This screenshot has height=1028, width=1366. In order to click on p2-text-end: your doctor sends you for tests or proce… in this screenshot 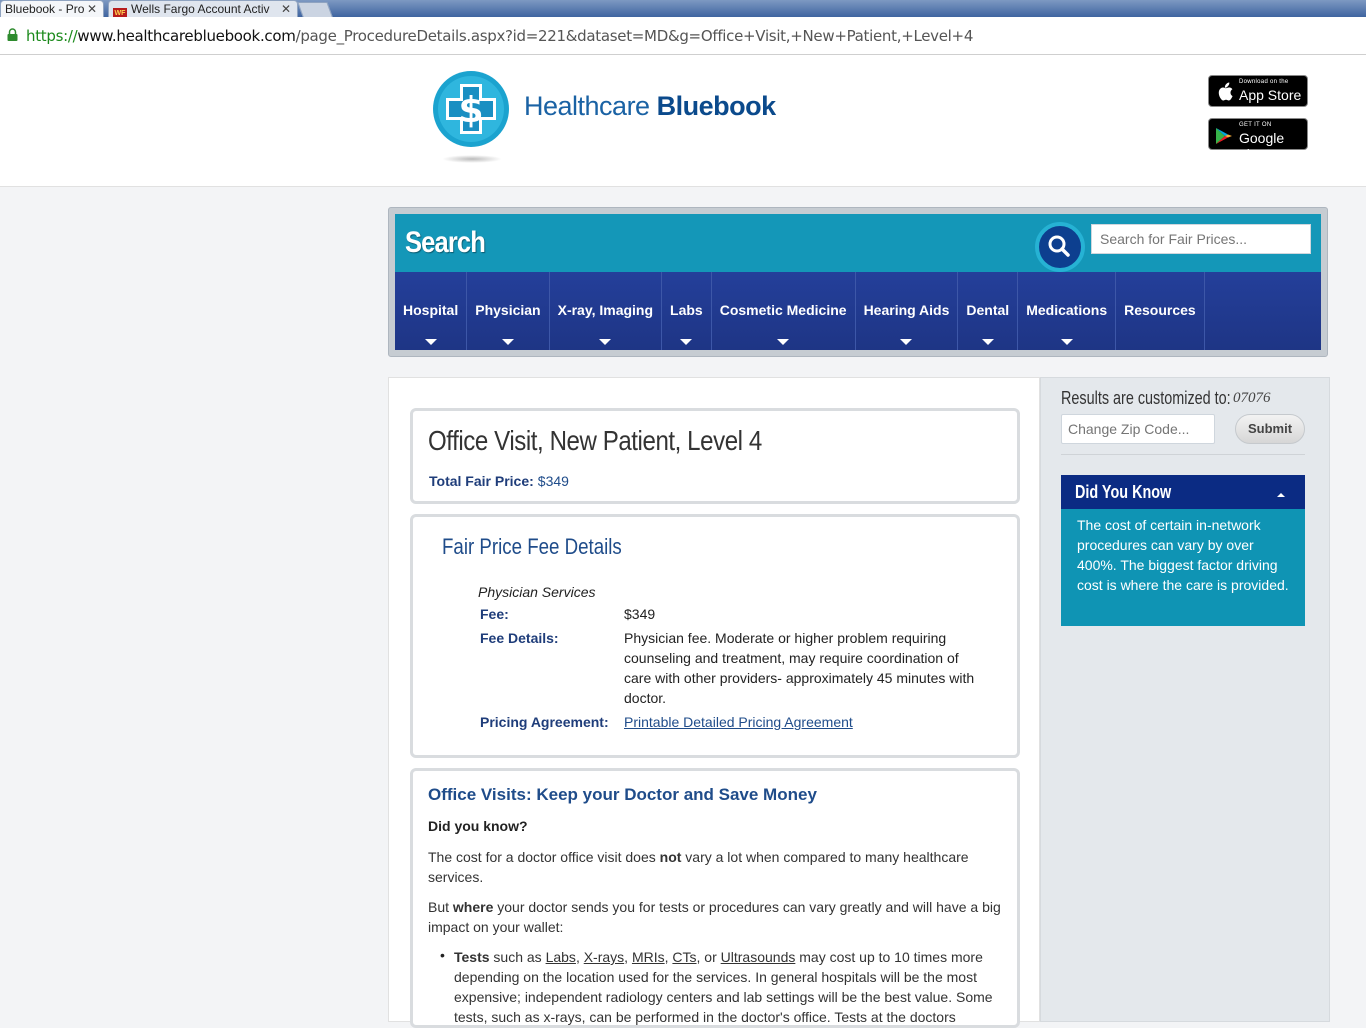, I will do `click(714, 917)`.